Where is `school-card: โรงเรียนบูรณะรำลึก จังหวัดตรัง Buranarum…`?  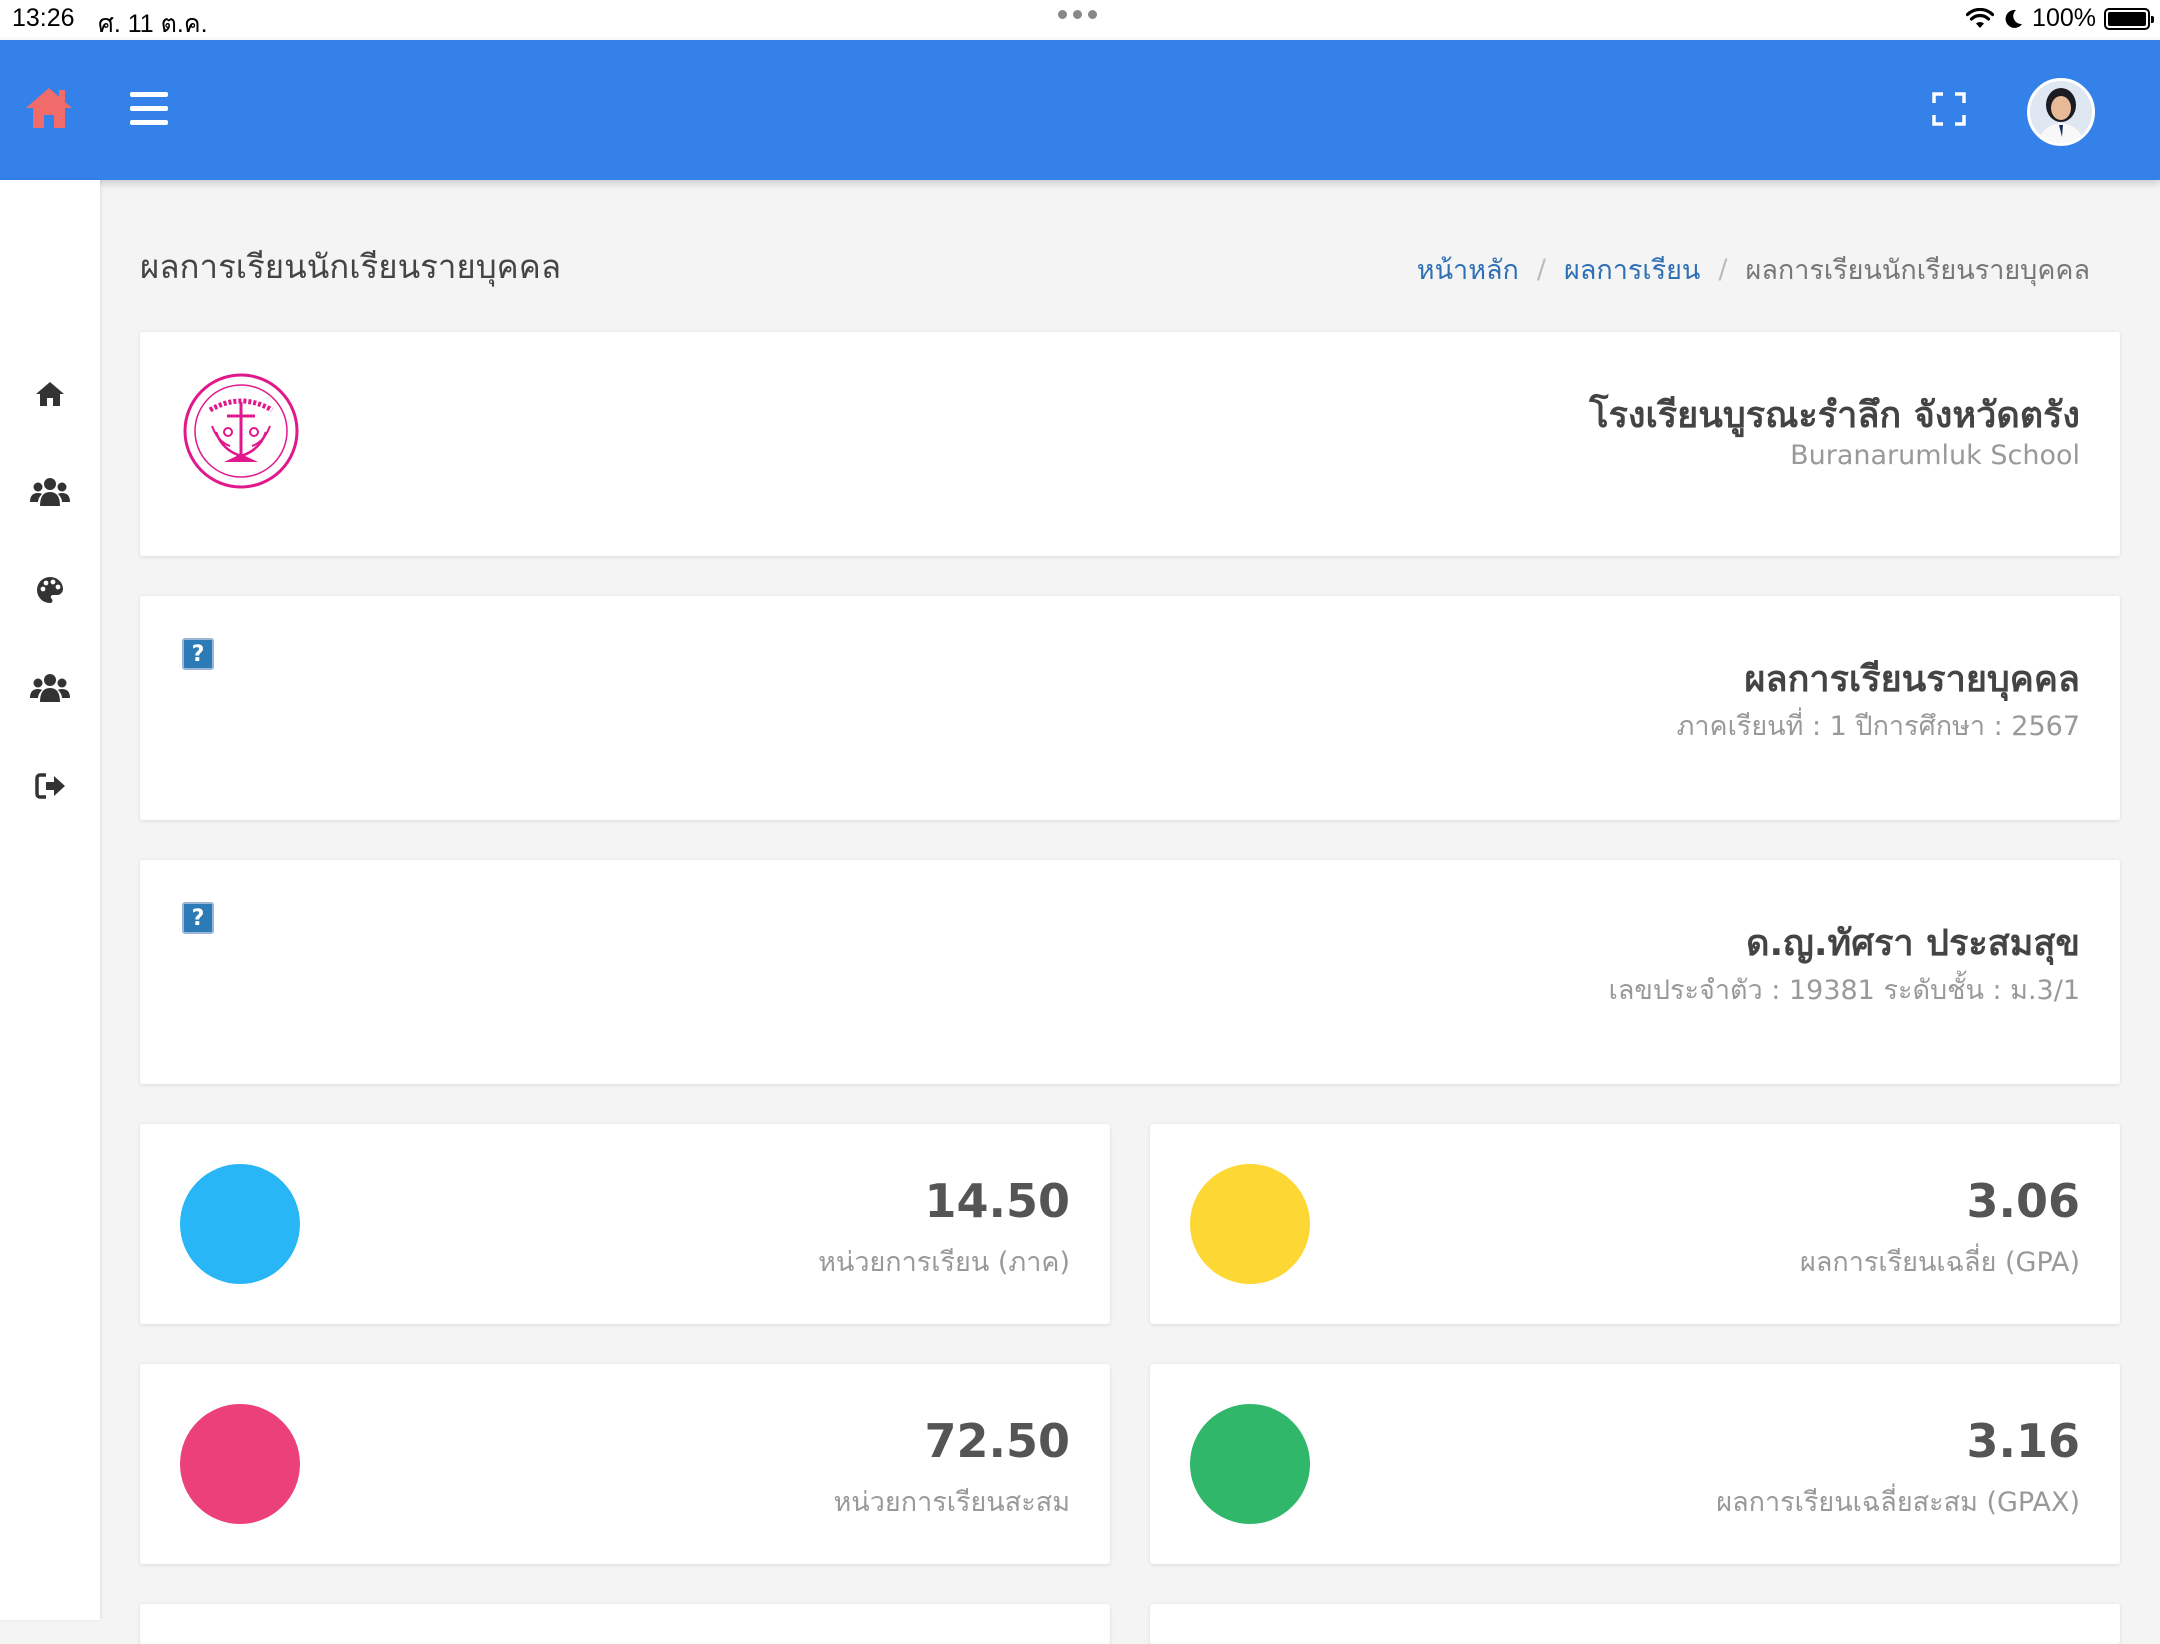 school-card: โรงเรียนบูรณะรำลึก จังหวัดตรัง Buranarum… is located at coordinates (1130, 444).